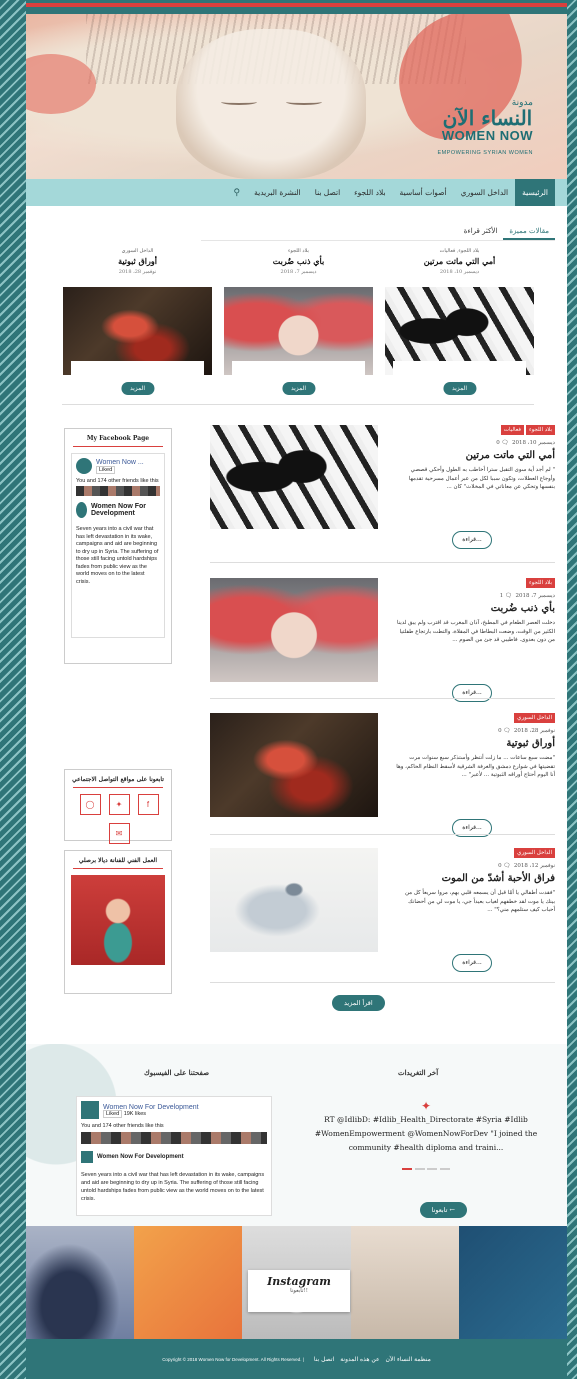  I want to click on post-date: نوفمبر 12، 2018, so click(534, 866).